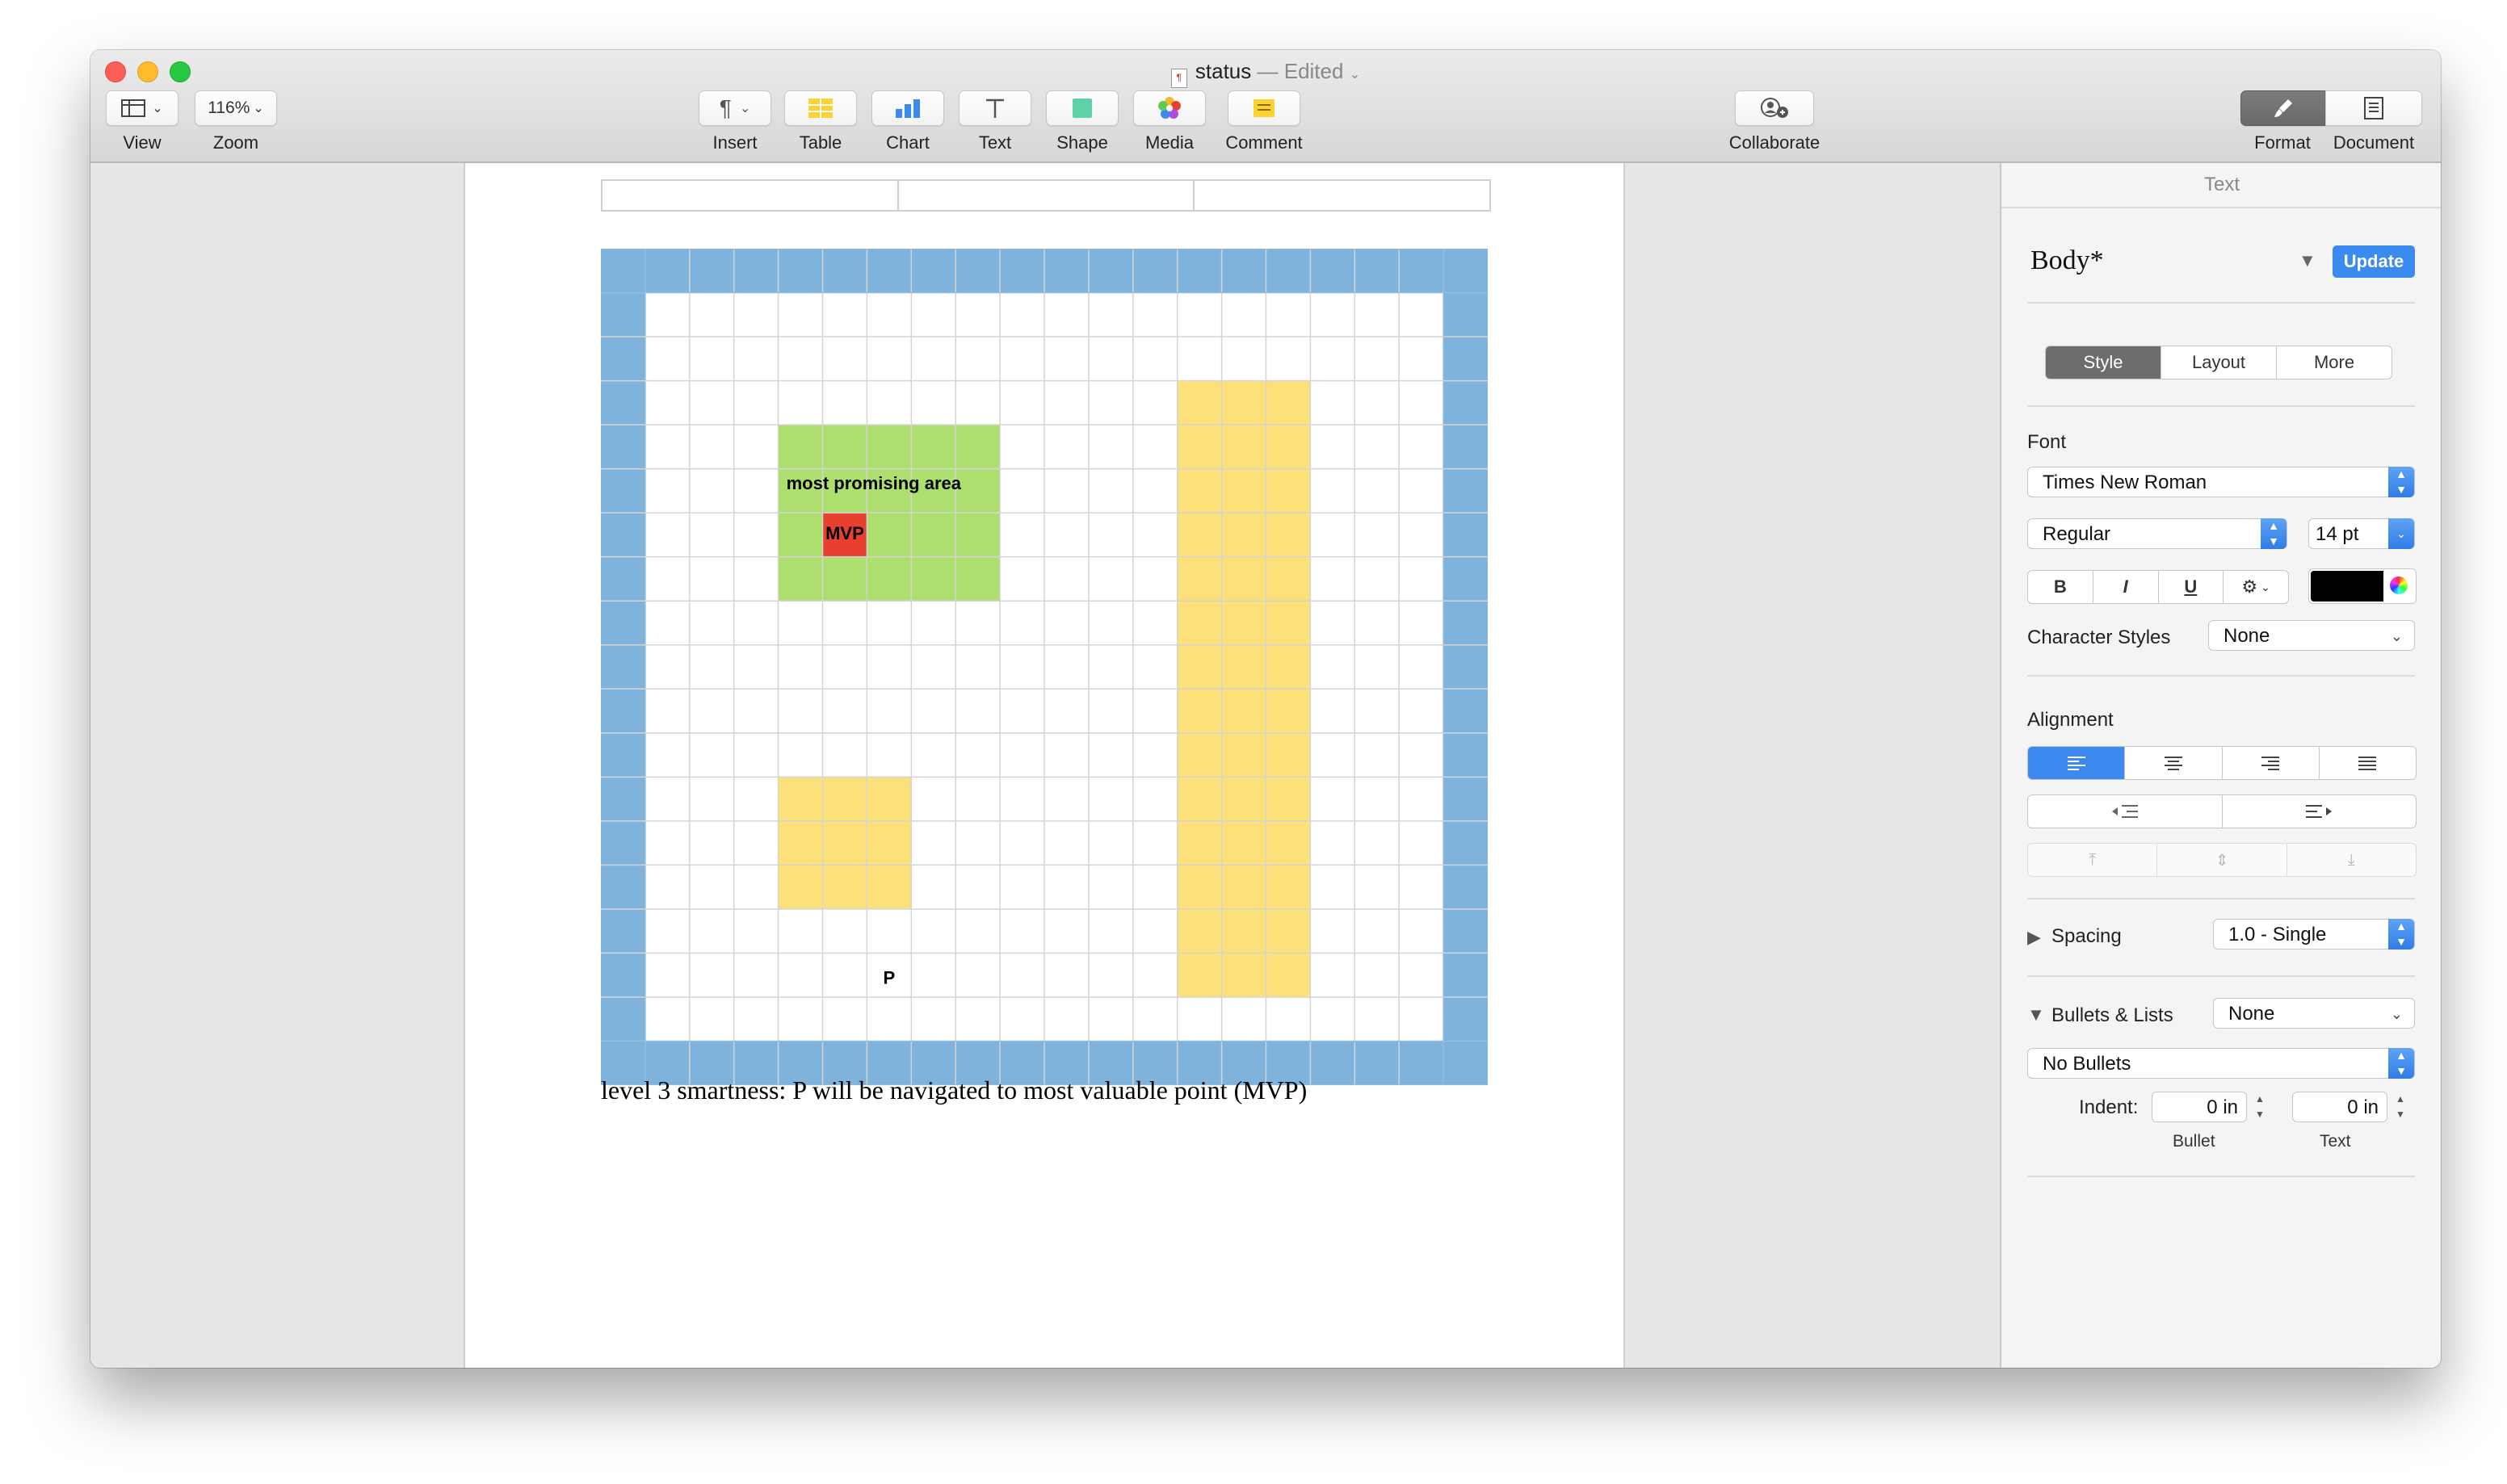 This screenshot has width=2507, height=1484. Describe the element at coordinates (1774, 108) in the screenshot. I see `collaborate-control` at that location.